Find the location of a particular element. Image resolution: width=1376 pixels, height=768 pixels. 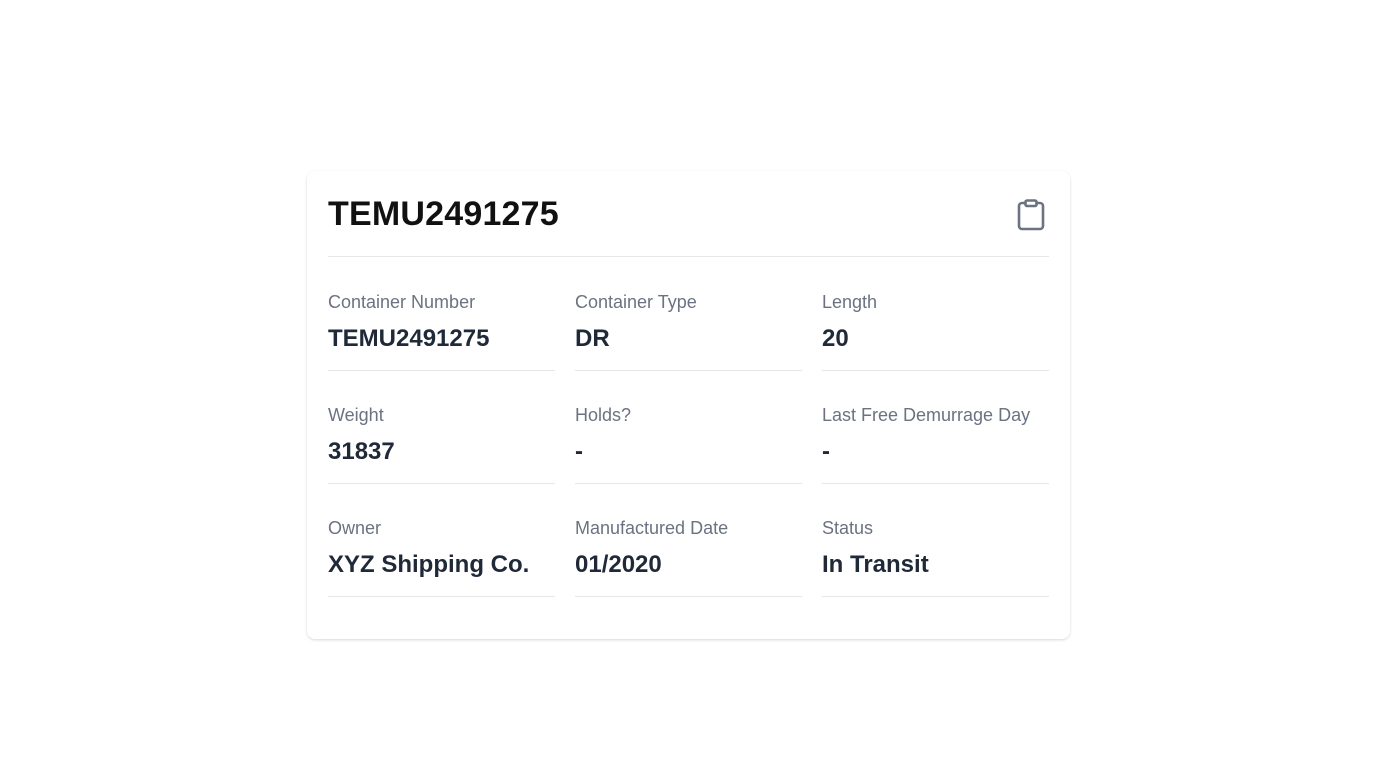

field-container-number: Container Number TEMU2491275 is located at coordinates (441, 334).